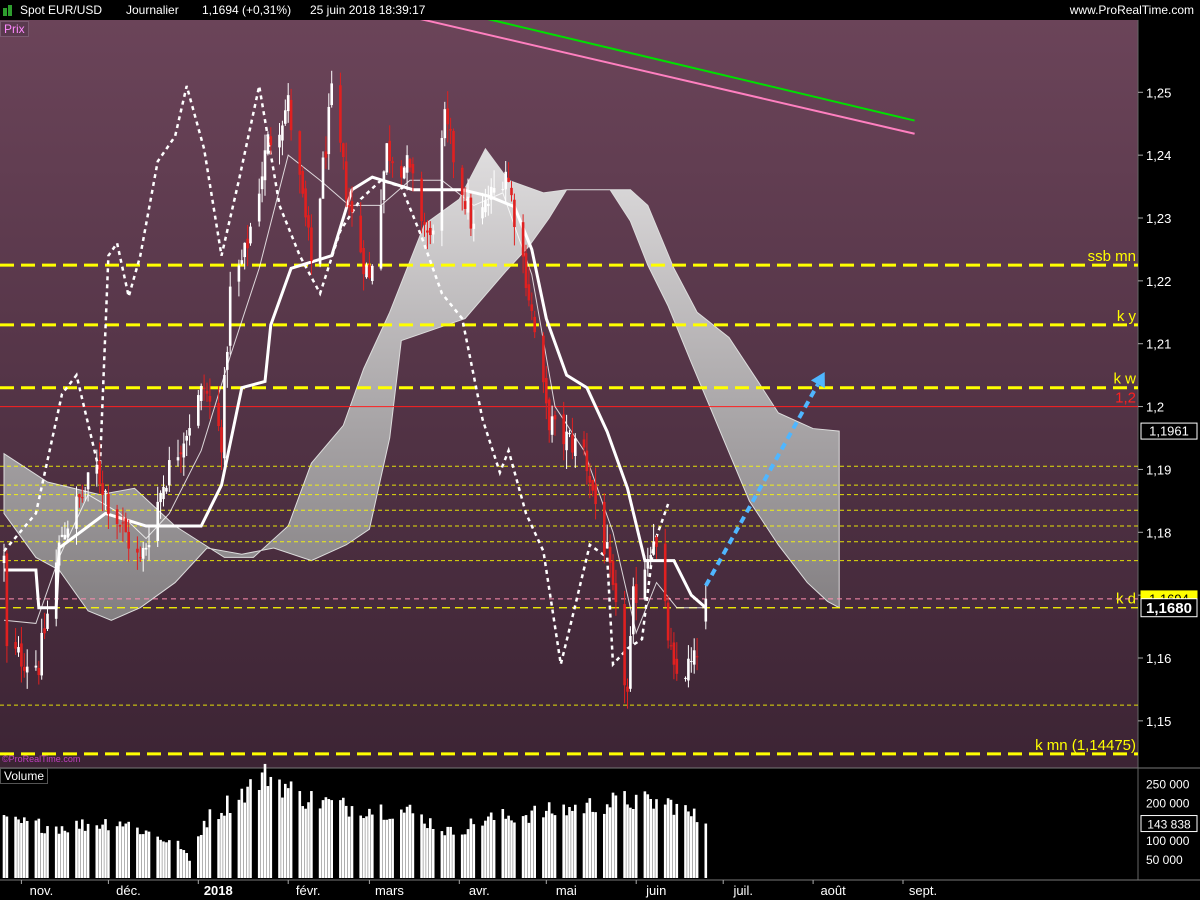 This screenshot has height=900, width=1200. Describe the element at coordinates (14, 29) in the screenshot. I see `price-panel-tag: Prix` at that location.